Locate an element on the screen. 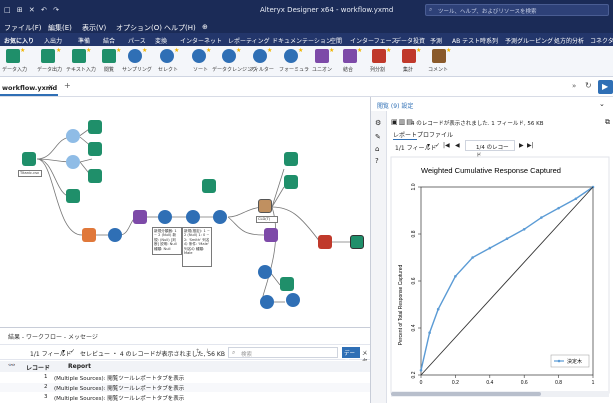 This screenshot has width=613, height=403. tab-report: レポート is located at coordinates (405, 135).